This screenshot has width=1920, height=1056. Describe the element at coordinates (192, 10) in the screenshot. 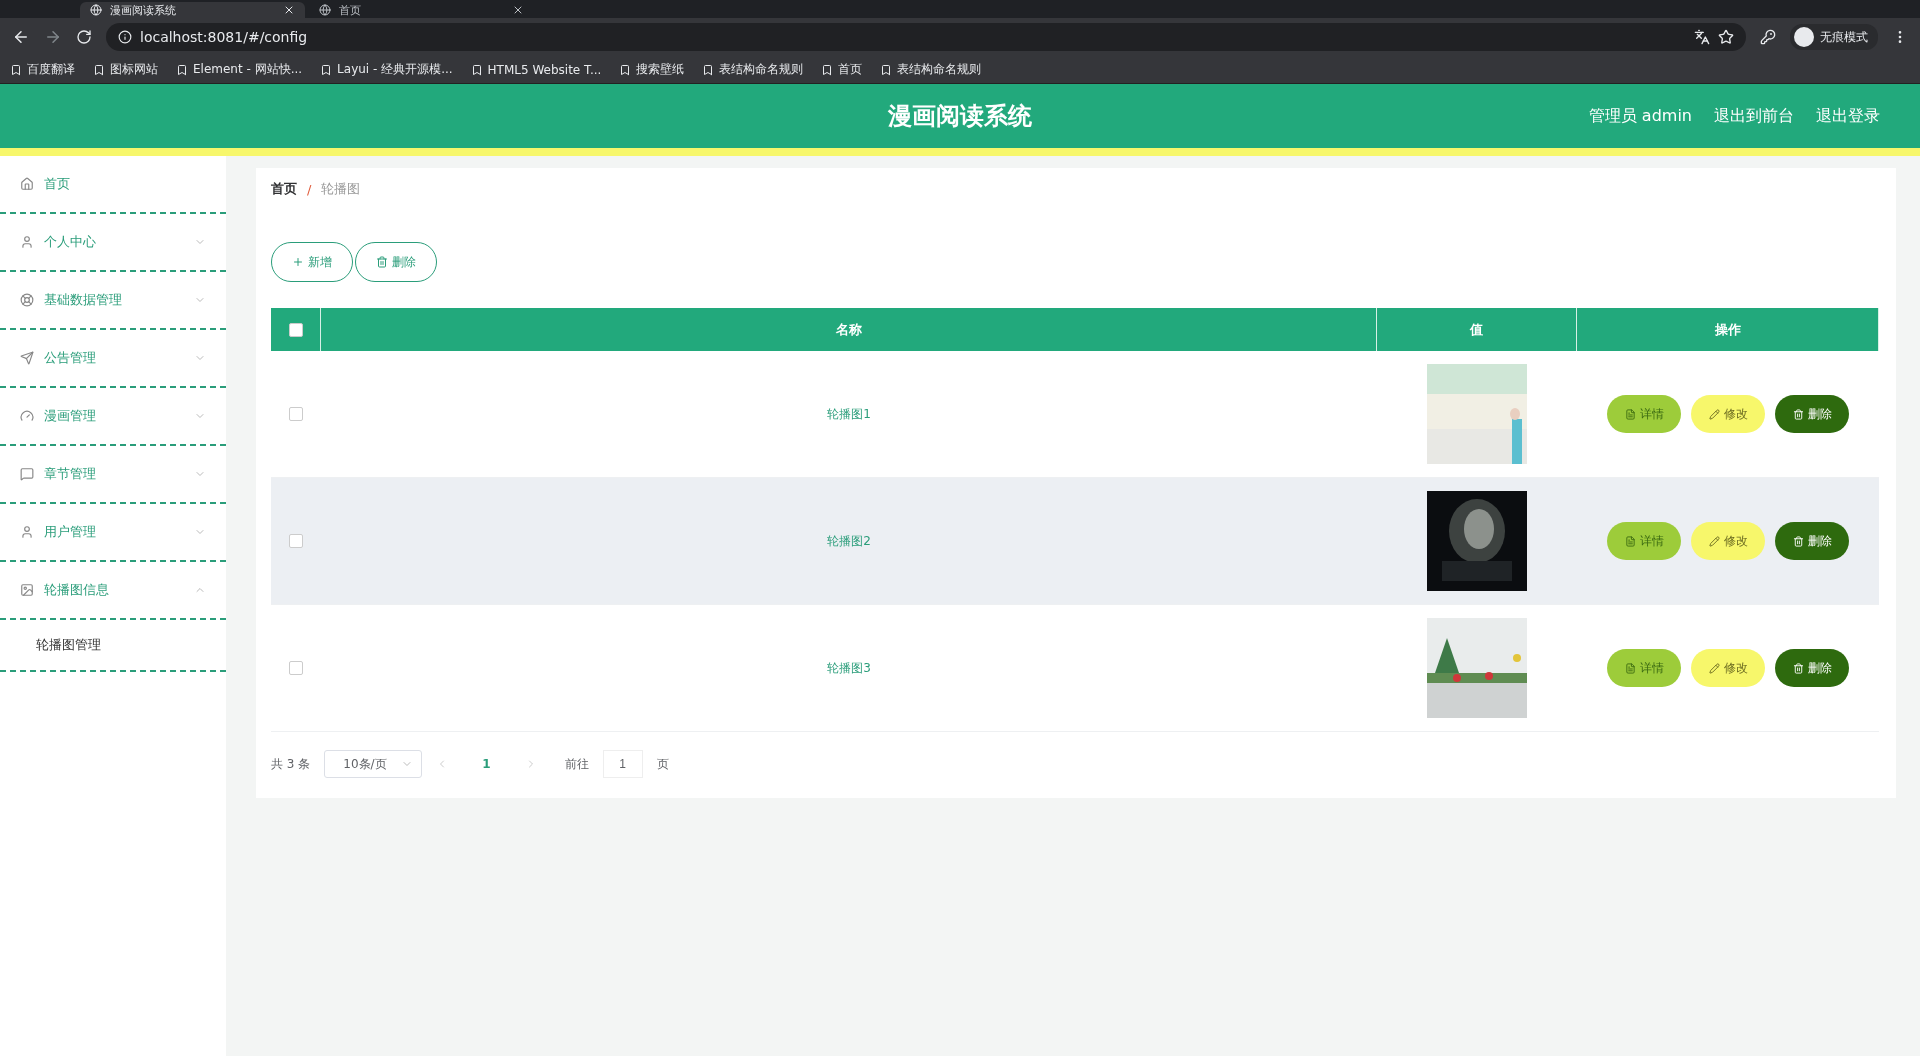

I see `browser-tab: 漫画阅读系统` at that location.